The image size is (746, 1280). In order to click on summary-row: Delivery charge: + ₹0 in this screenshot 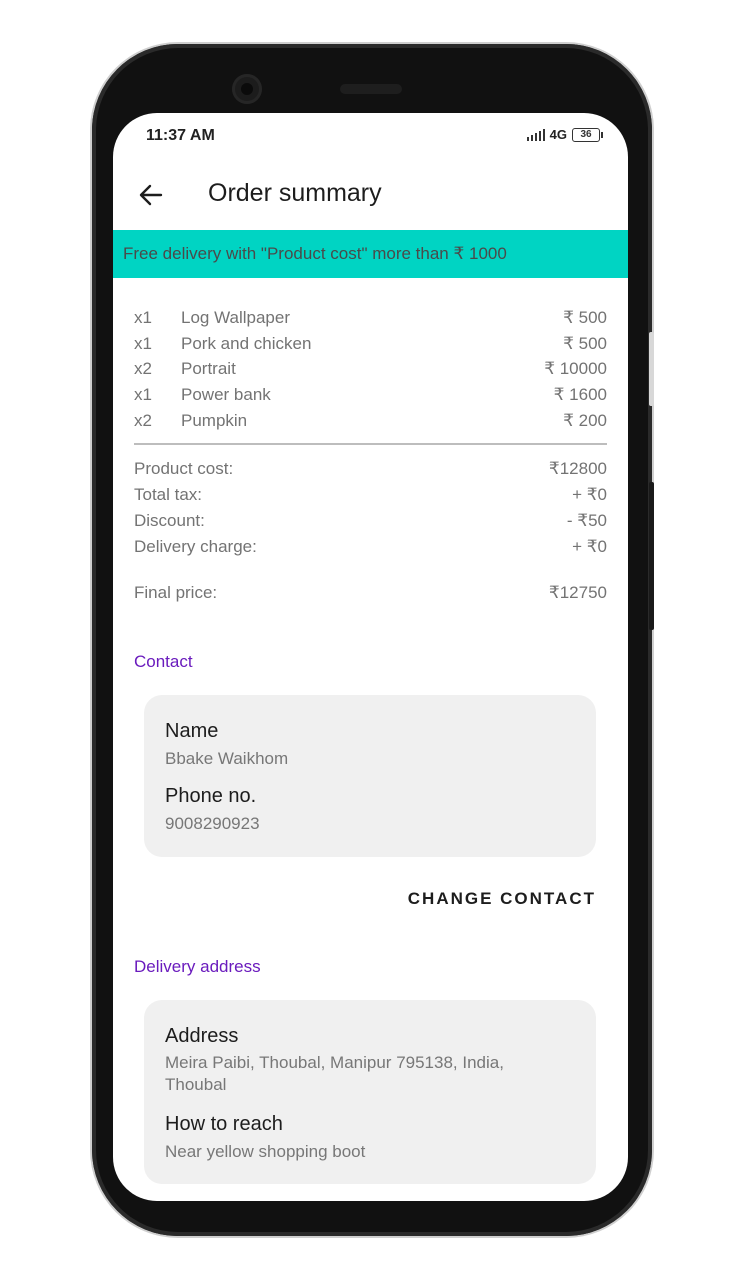, I will do `click(370, 549)`.